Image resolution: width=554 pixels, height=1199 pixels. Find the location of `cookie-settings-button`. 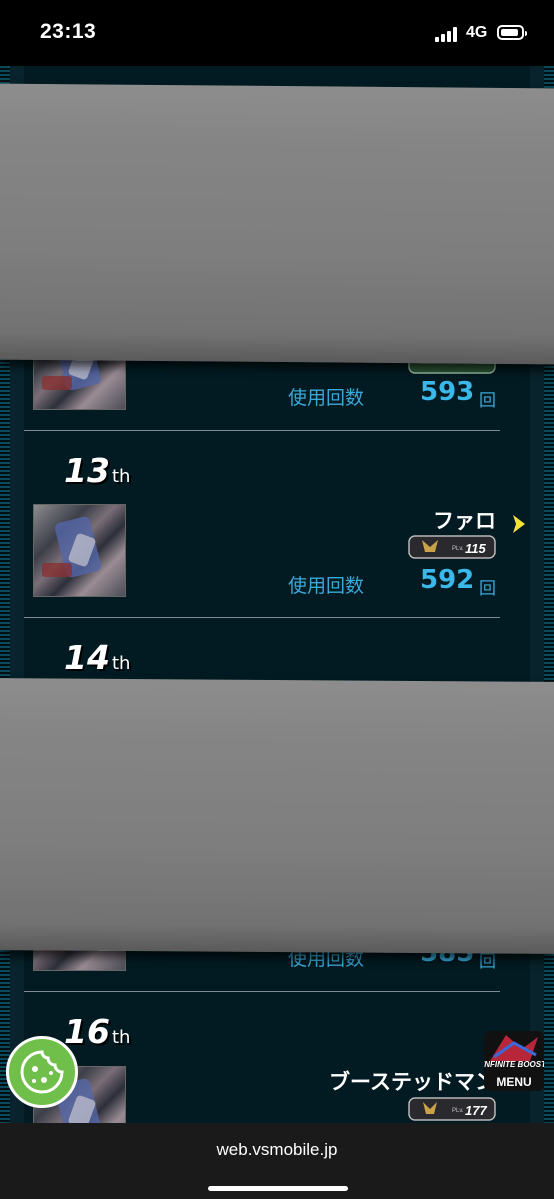

cookie-settings-button is located at coordinates (42, 1072).